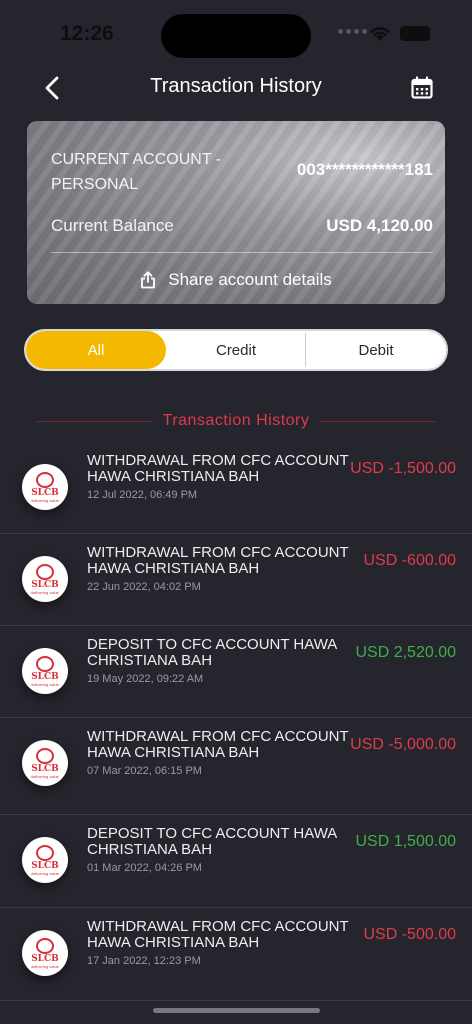 The image size is (472, 1024). I want to click on status-bar: 12:26, so click(236, 35).